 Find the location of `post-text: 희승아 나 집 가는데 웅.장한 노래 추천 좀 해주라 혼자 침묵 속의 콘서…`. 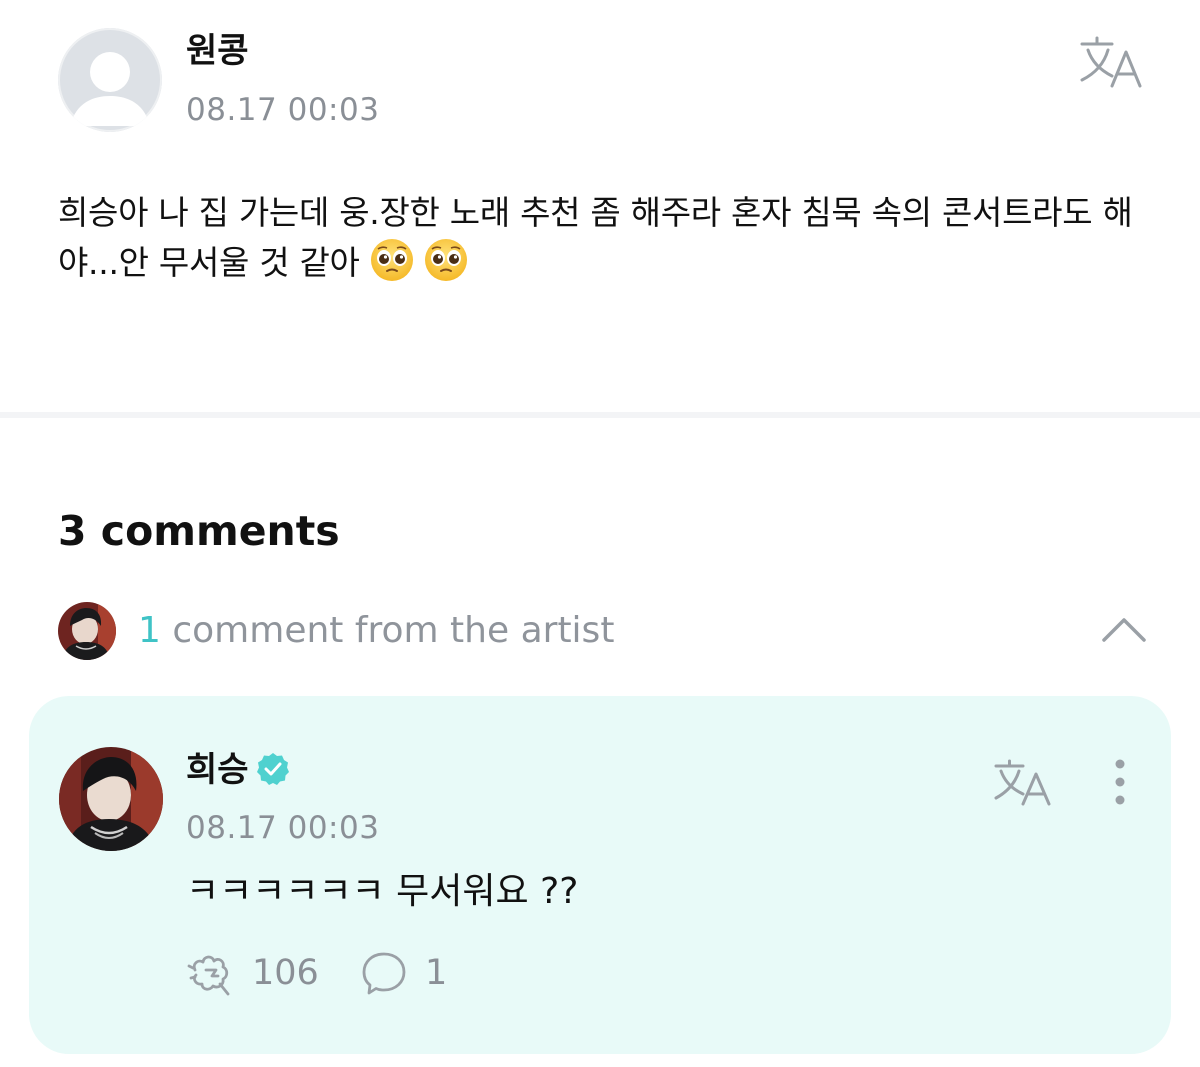

post-text: 희승아 나 집 가는데 웅.장한 노래 추천 좀 해주라 혼자 침묵 속의 콘서… is located at coordinates (595, 237).